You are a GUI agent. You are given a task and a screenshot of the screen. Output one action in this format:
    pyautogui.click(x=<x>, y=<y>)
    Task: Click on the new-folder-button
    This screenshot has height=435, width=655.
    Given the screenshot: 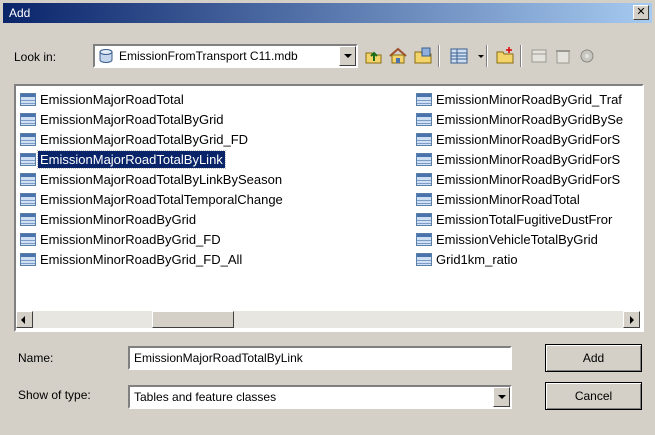 What is the action you would take?
    pyautogui.click(x=505, y=56)
    